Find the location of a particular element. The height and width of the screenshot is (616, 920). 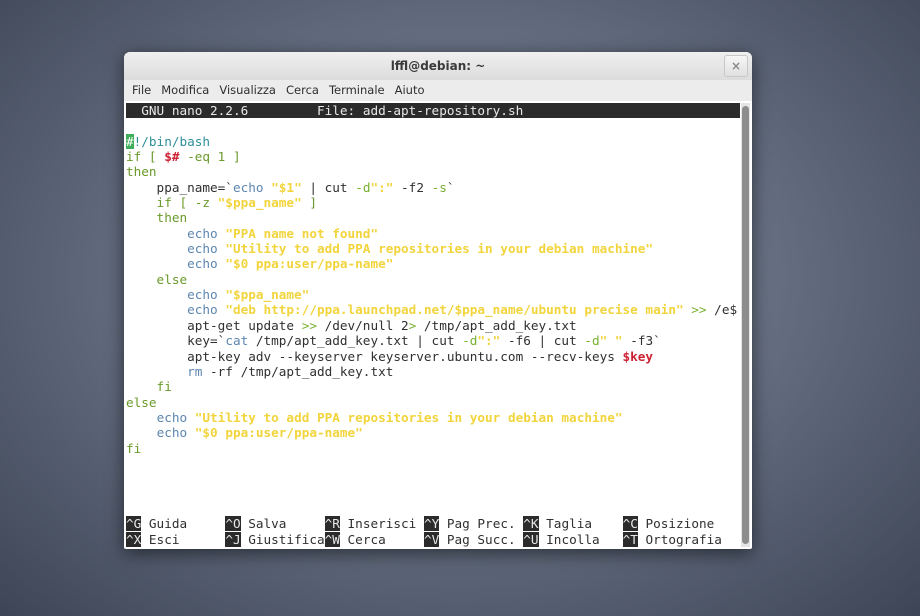

scrollbar is located at coordinates (745, 325).